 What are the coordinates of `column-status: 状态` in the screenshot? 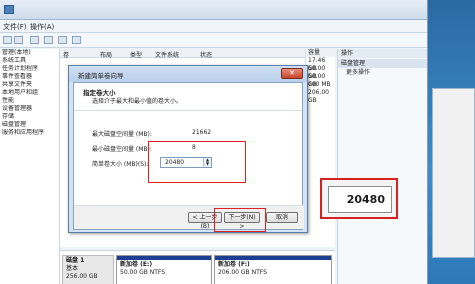 It's located at (206, 54).